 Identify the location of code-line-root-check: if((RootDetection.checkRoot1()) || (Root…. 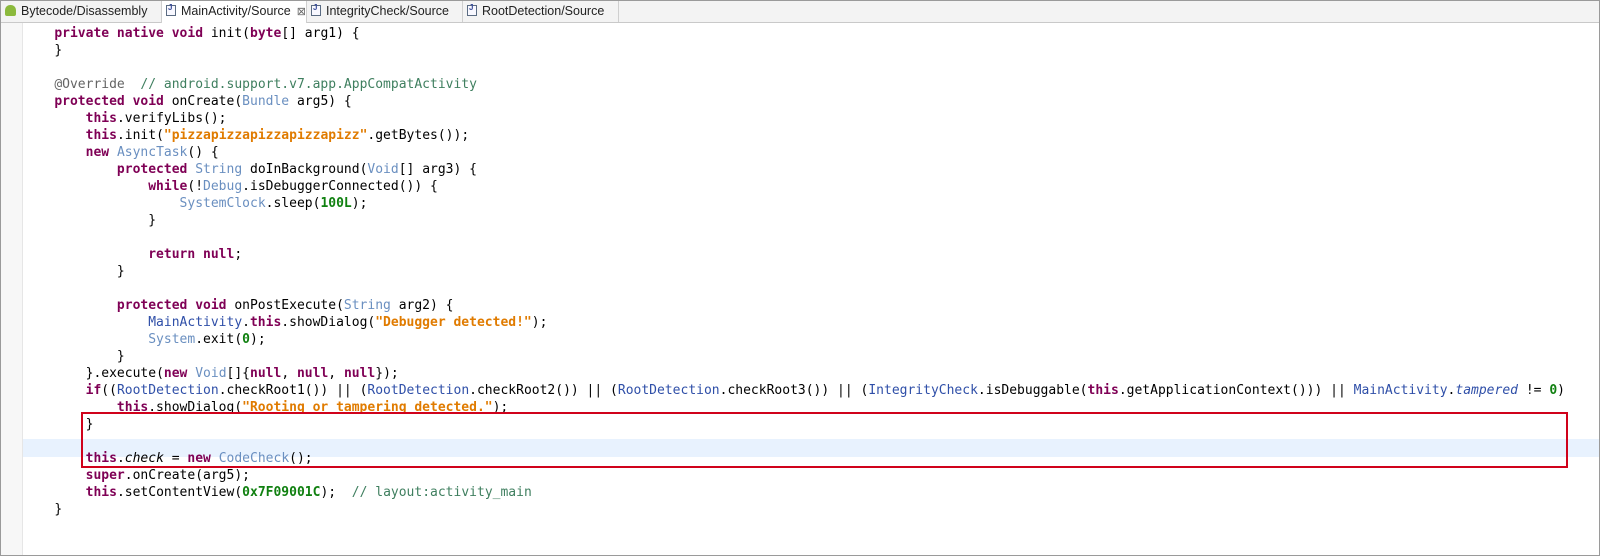
(794, 390).